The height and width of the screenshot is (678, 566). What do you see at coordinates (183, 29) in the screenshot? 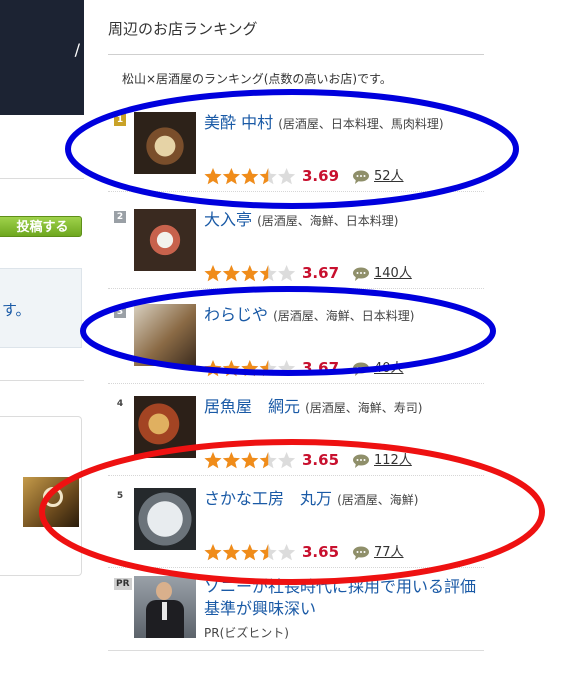
I see `ranking-heading: 周辺のお店ランキング` at bounding box center [183, 29].